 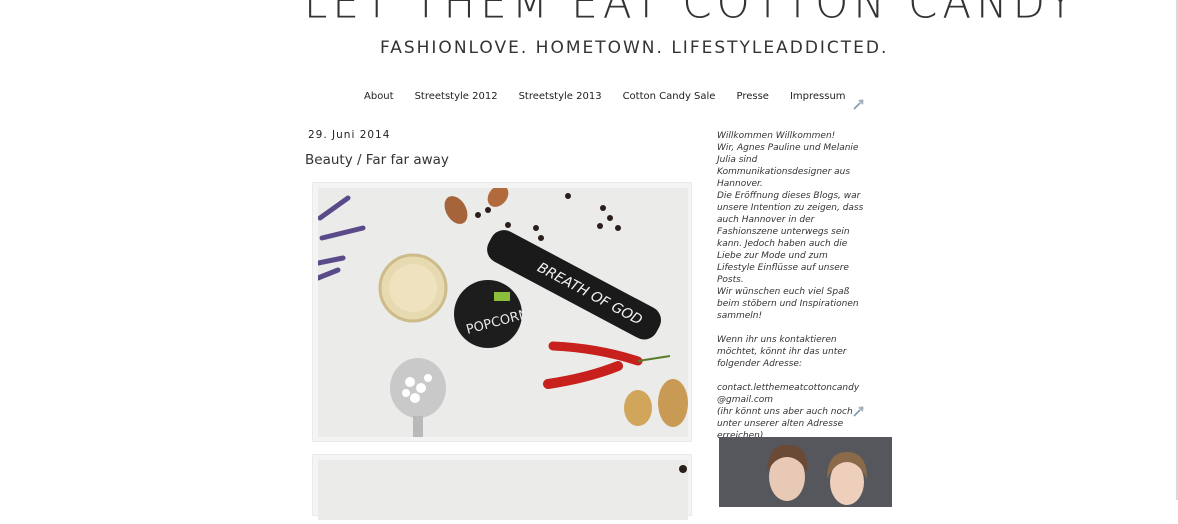 What do you see at coordinates (379, 96) in the screenshot?
I see `nav-item-about: About` at bounding box center [379, 96].